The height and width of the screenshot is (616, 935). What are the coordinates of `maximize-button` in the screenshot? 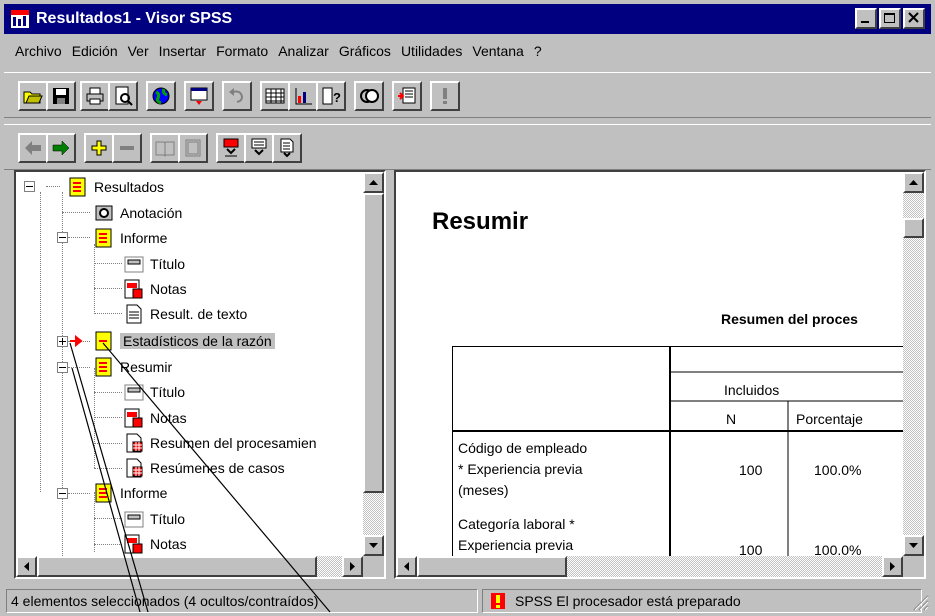 It's located at (890, 18).